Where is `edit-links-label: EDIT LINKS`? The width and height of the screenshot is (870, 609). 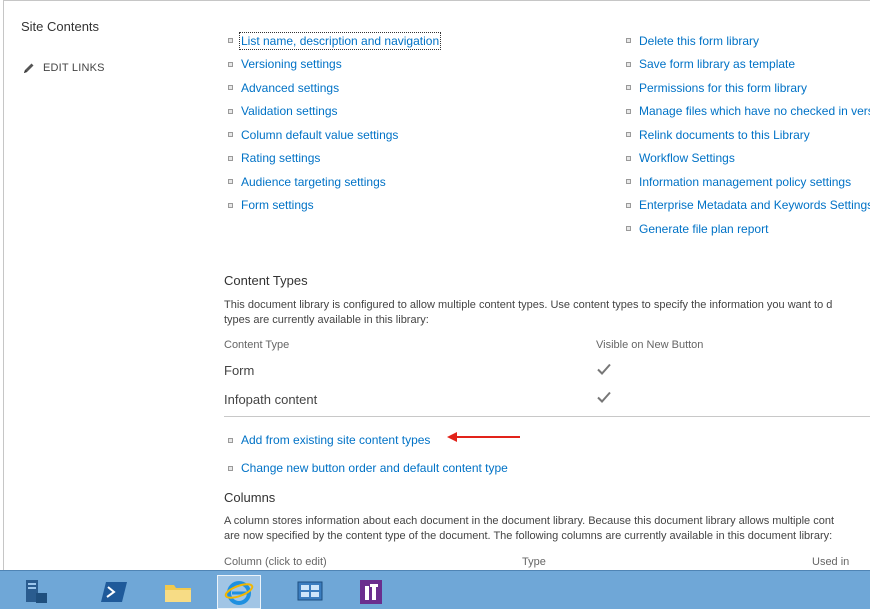
edit-links-label: EDIT LINKS is located at coordinates (74, 68).